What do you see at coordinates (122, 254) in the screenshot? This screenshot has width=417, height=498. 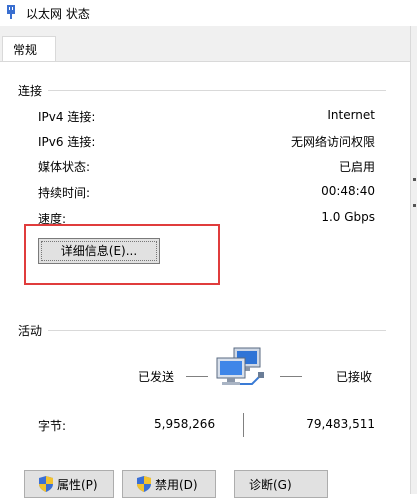 I see `annotation-highlight-box` at bounding box center [122, 254].